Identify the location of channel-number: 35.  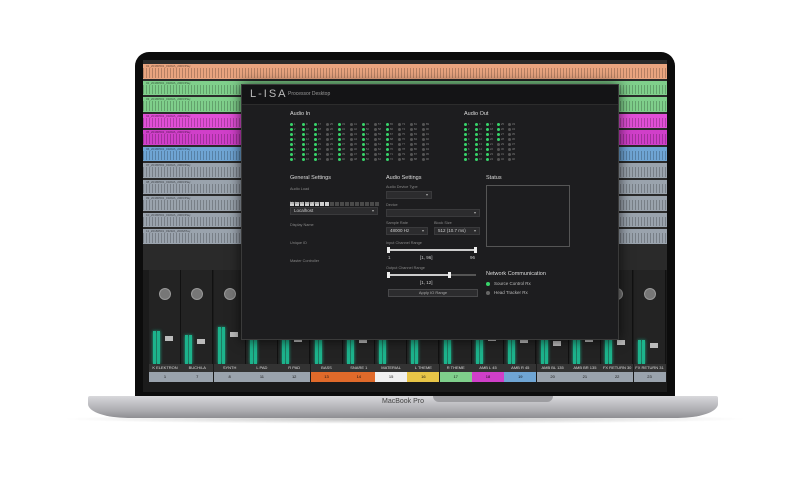
(343, 134).